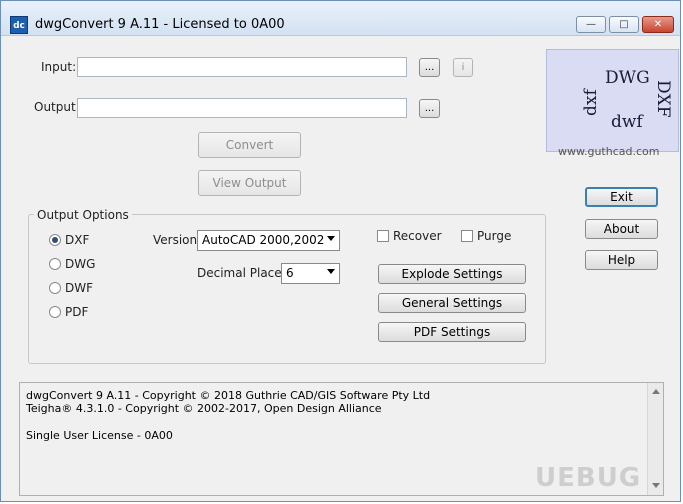 The height and width of the screenshot is (504, 683). I want to click on log-line-license: Single User License - 0A00, so click(99, 435).